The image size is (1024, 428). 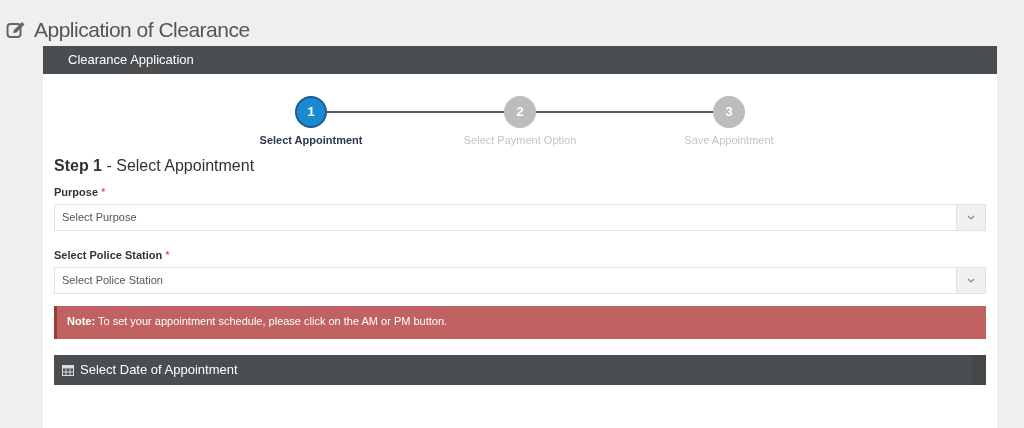 I want to click on panel-title: Clearance Application, so click(x=131, y=60).